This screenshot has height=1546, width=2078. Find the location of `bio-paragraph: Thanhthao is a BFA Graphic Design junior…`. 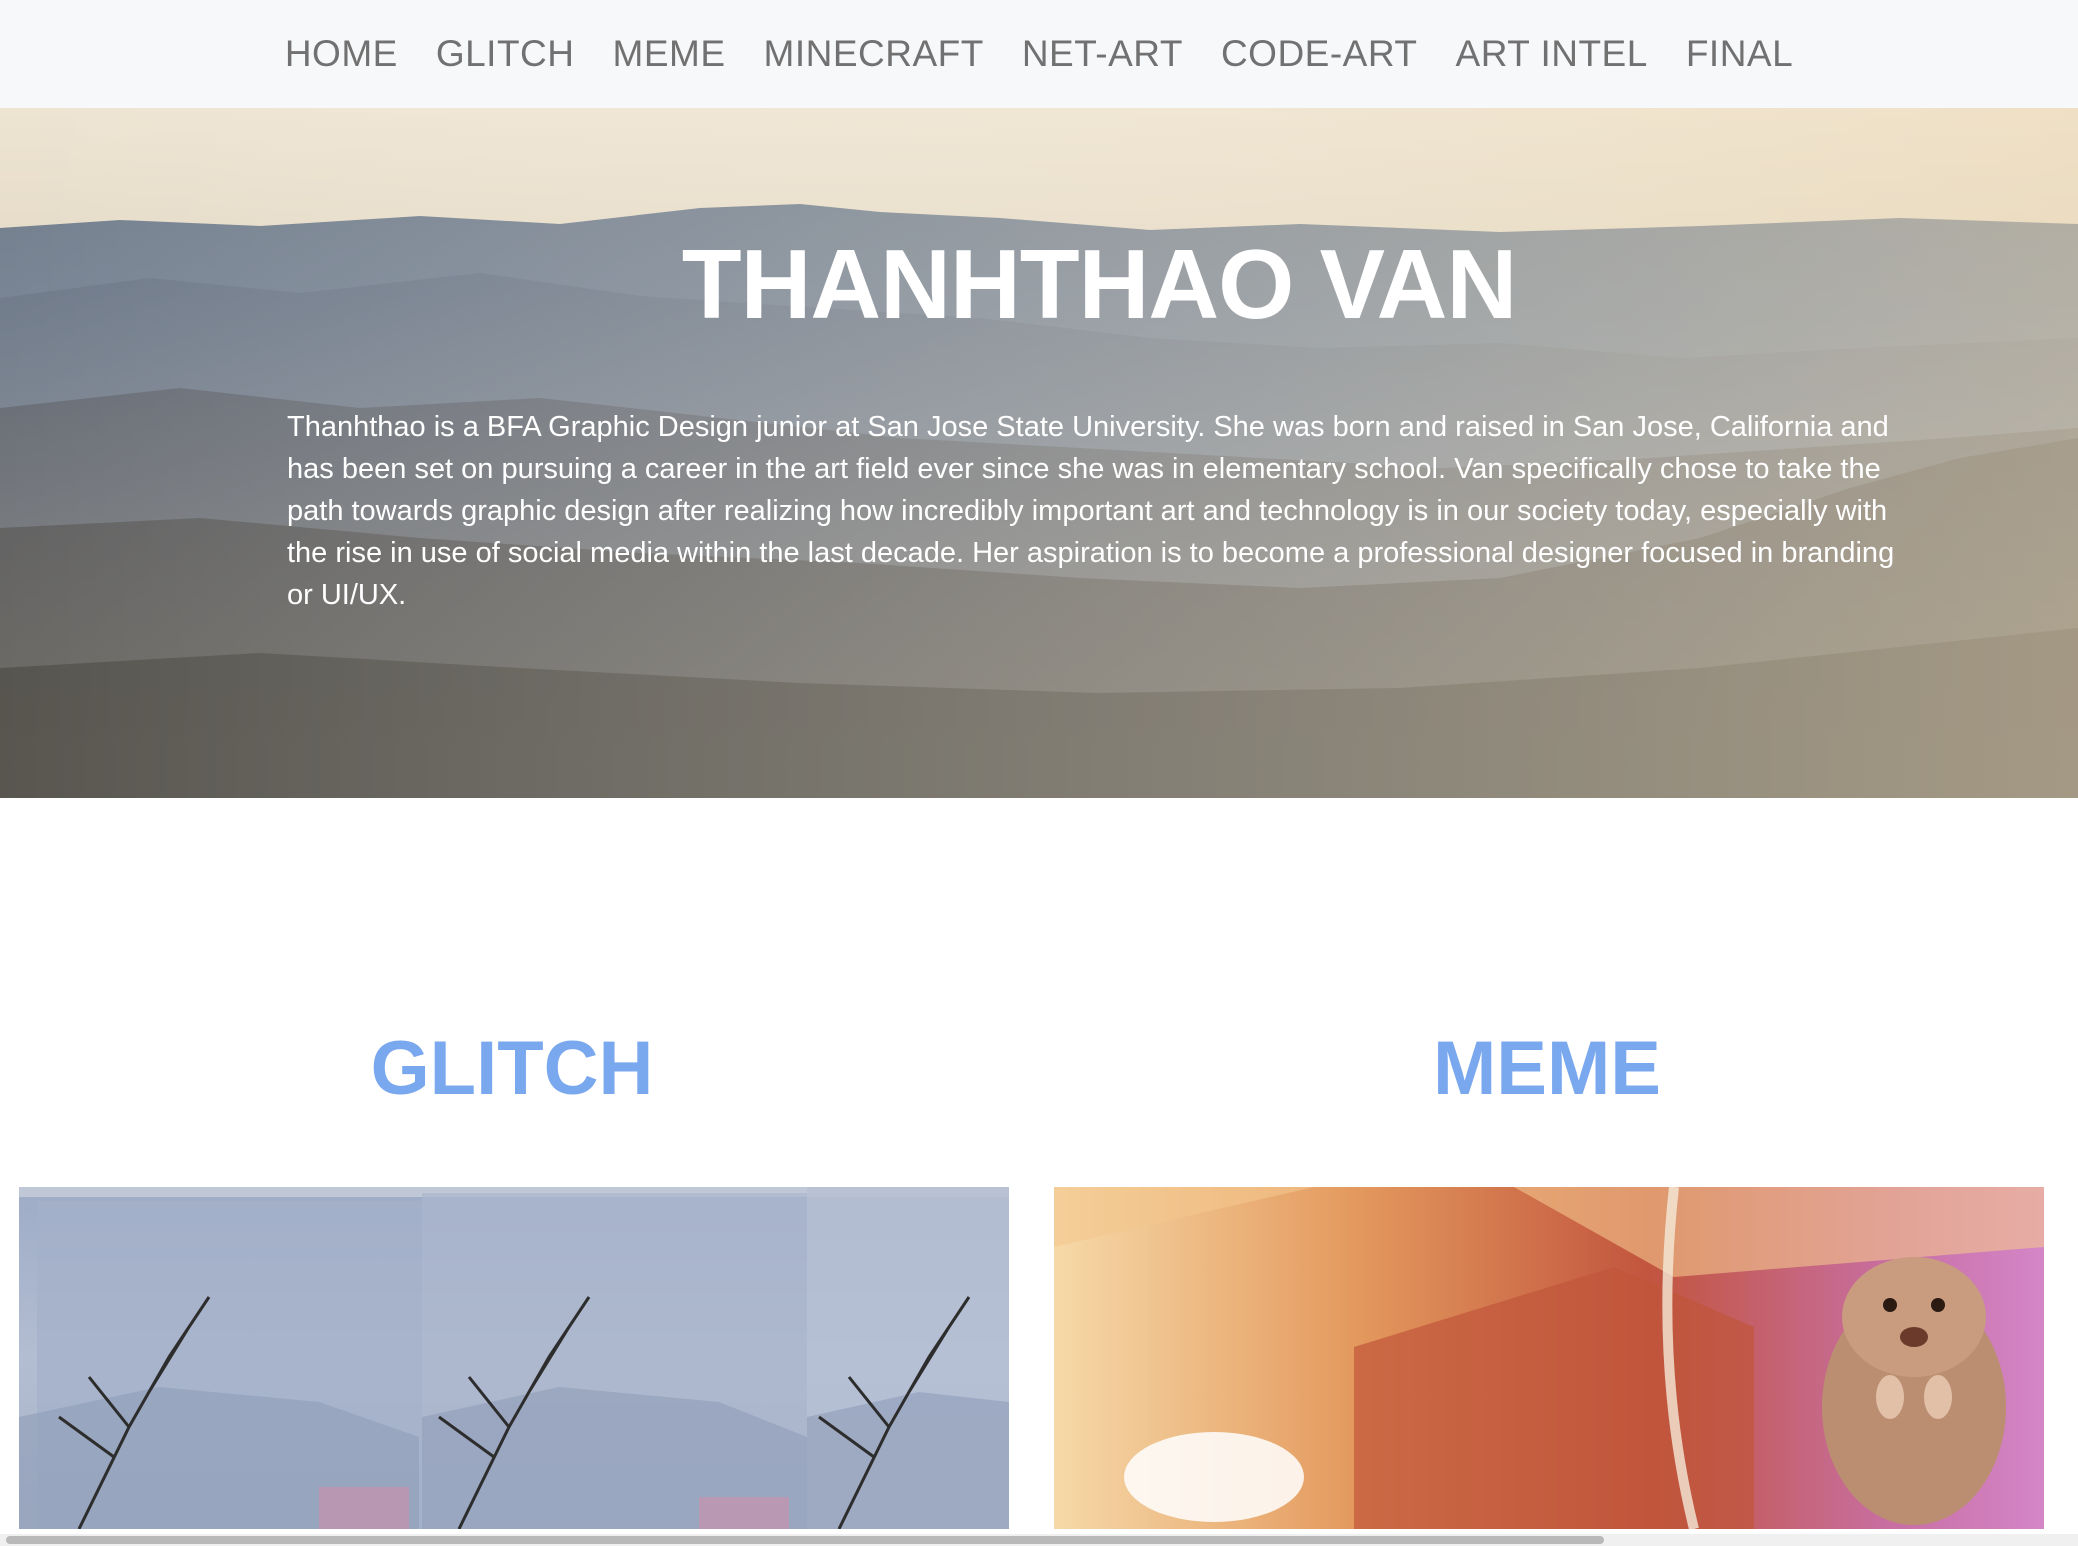

bio-paragraph: Thanhthao is a BFA Graphic Design junior… is located at coordinates (1091, 511).